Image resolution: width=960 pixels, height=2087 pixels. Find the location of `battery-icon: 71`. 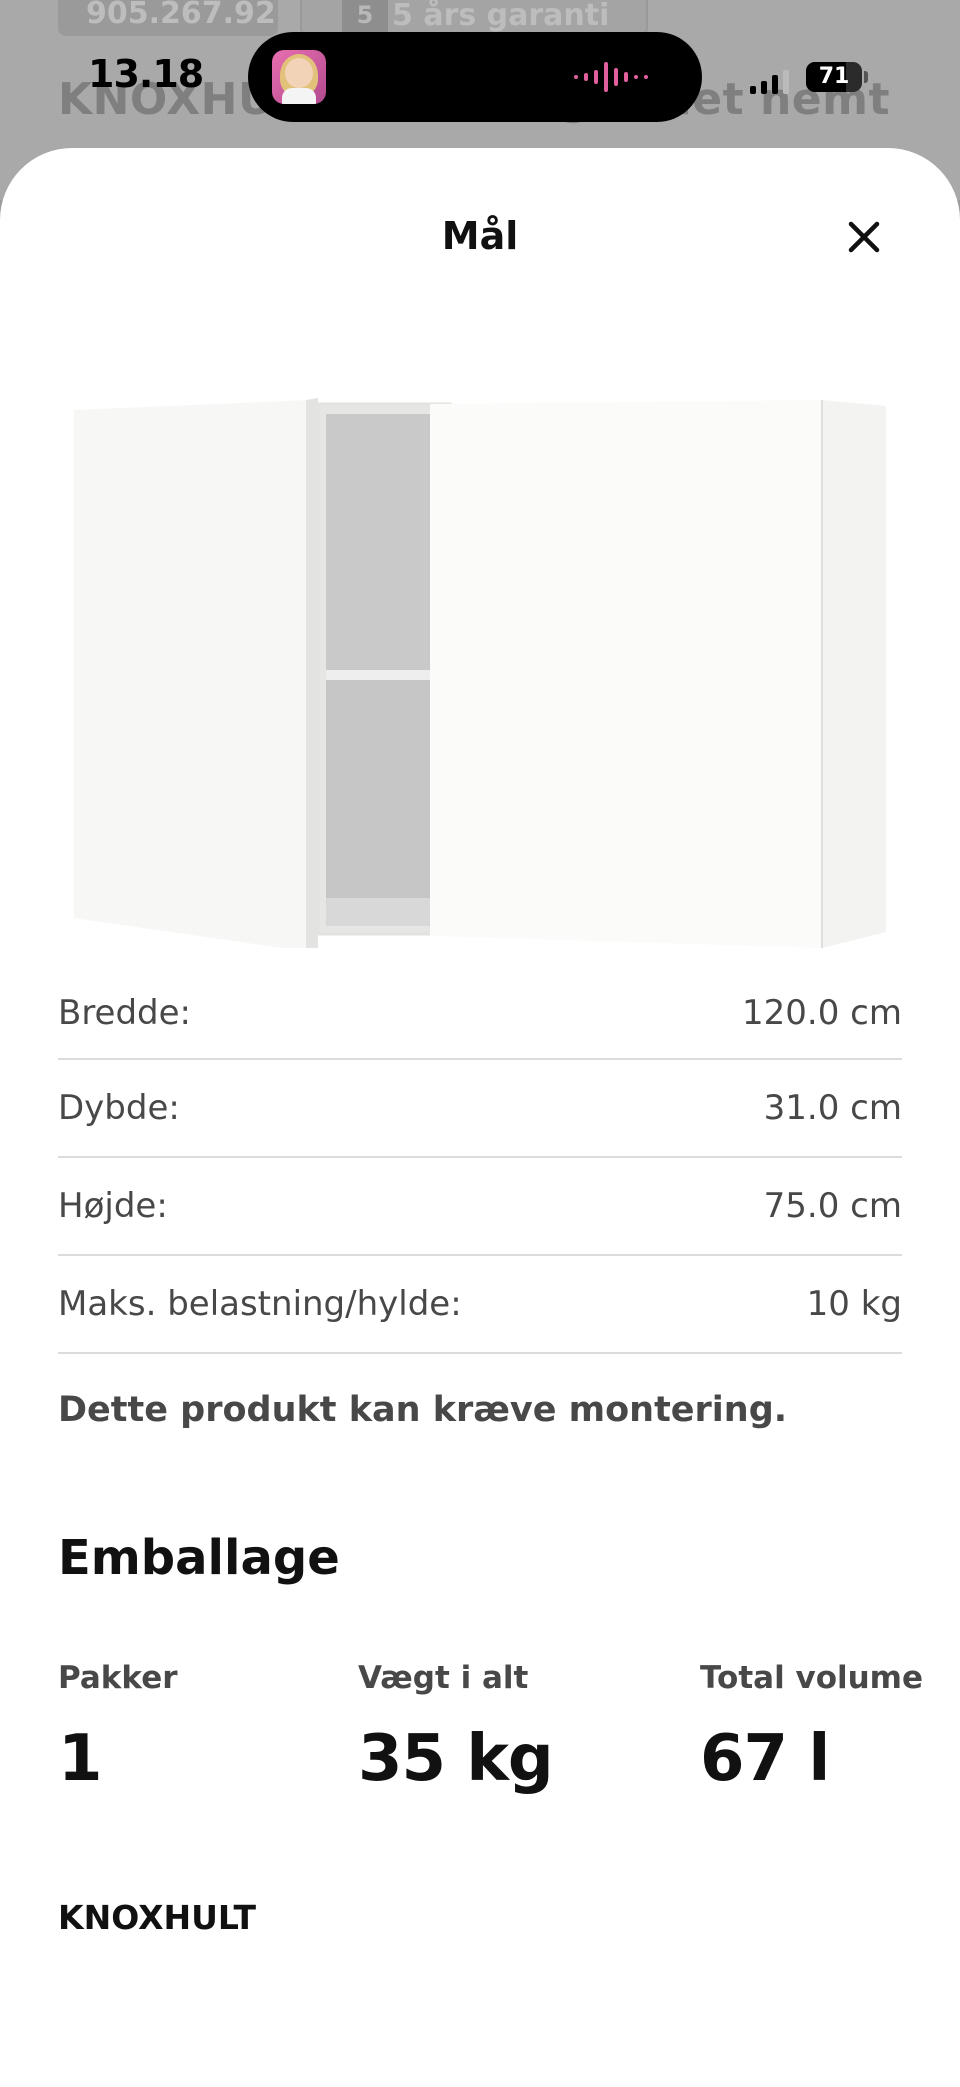

battery-icon: 71 is located at coordinates (834, 77).